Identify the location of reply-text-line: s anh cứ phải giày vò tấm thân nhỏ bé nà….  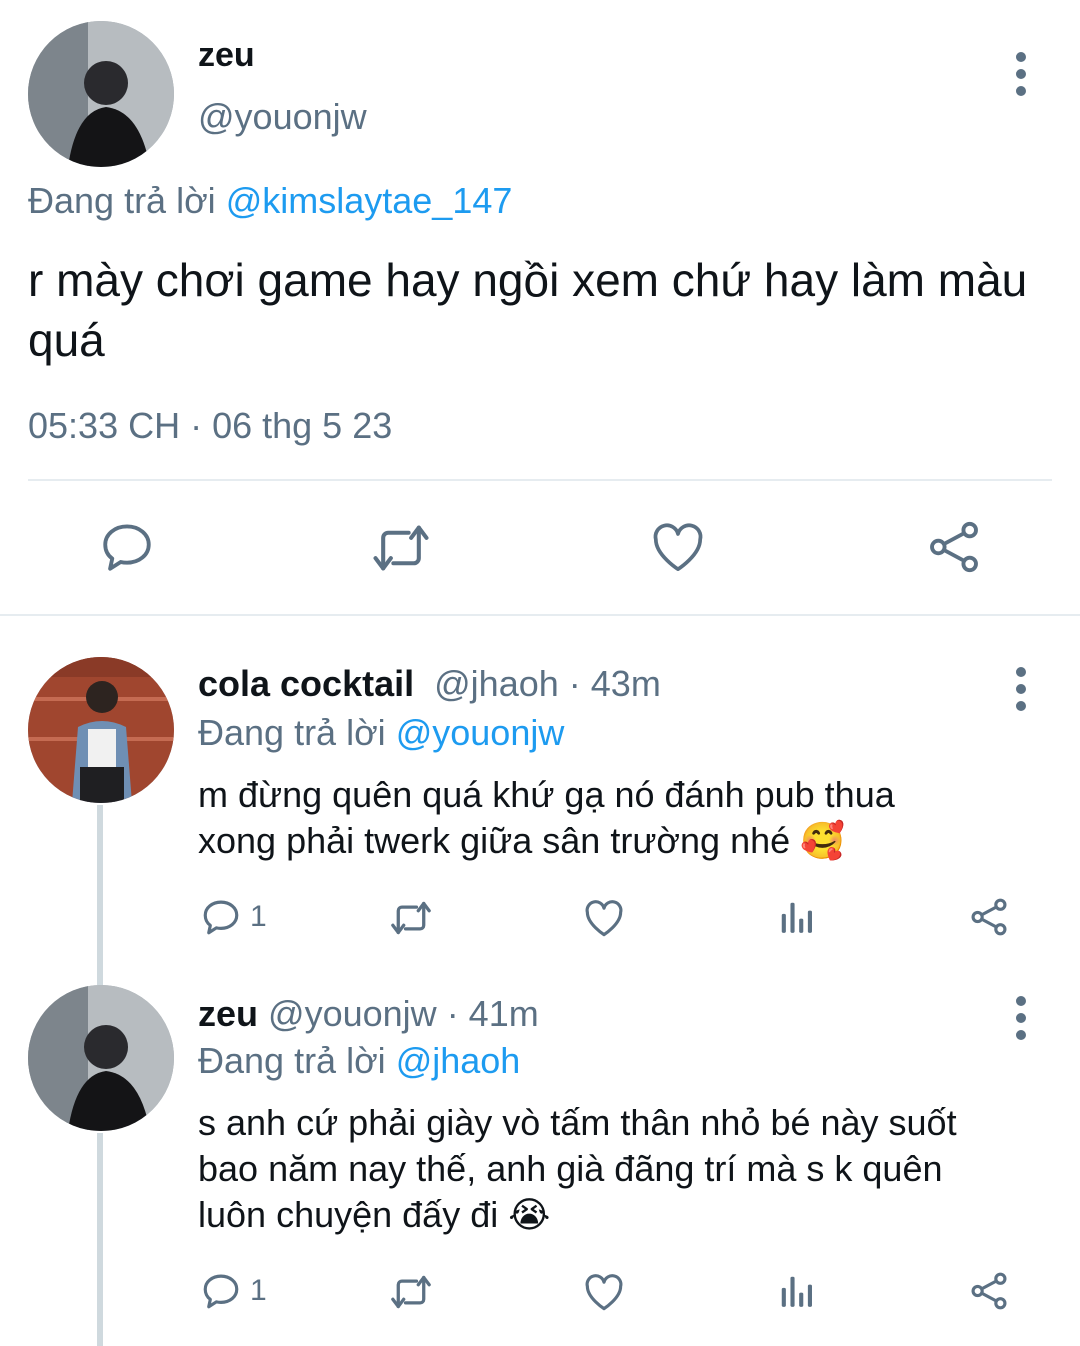
(577, 1122).